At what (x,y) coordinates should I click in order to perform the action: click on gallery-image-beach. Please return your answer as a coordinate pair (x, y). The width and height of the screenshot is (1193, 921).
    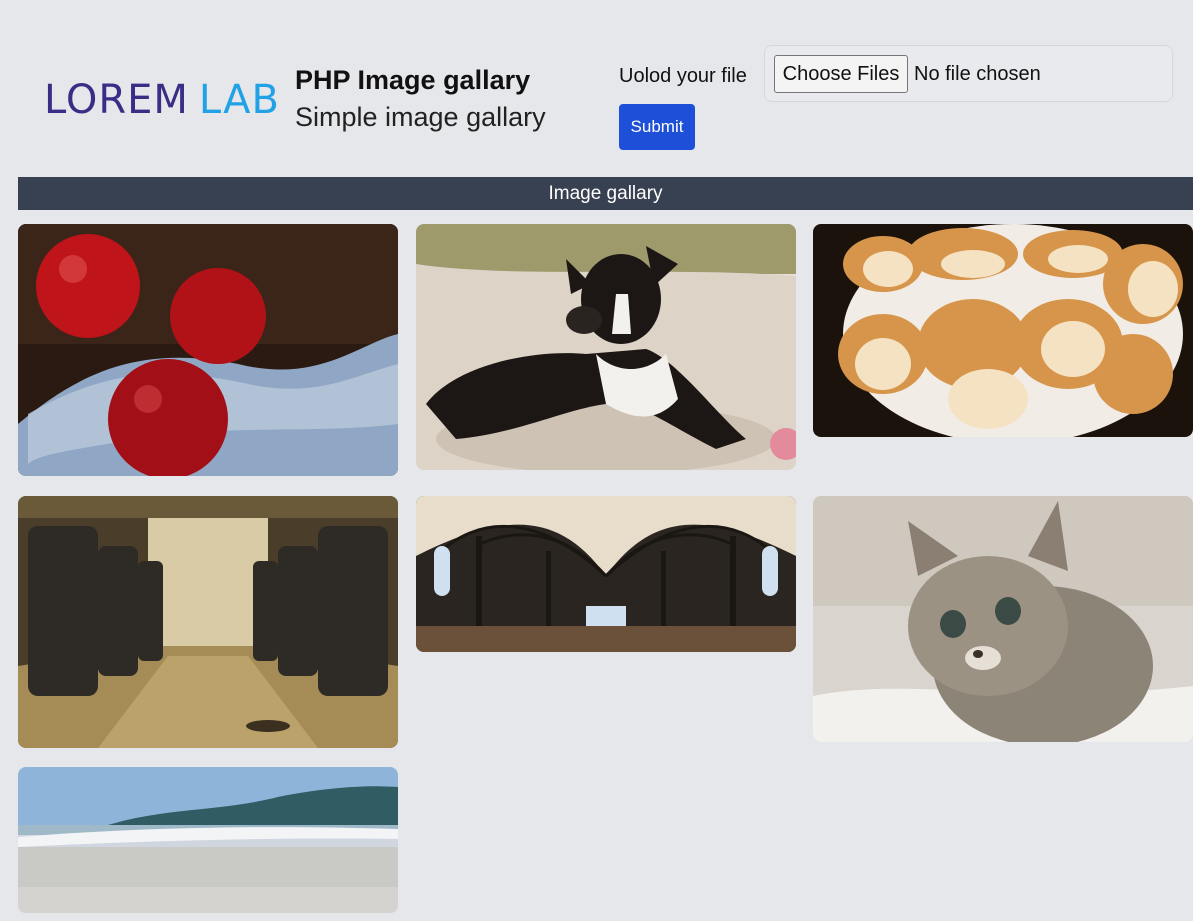
    Looking at the image, I should click on (208, 840).